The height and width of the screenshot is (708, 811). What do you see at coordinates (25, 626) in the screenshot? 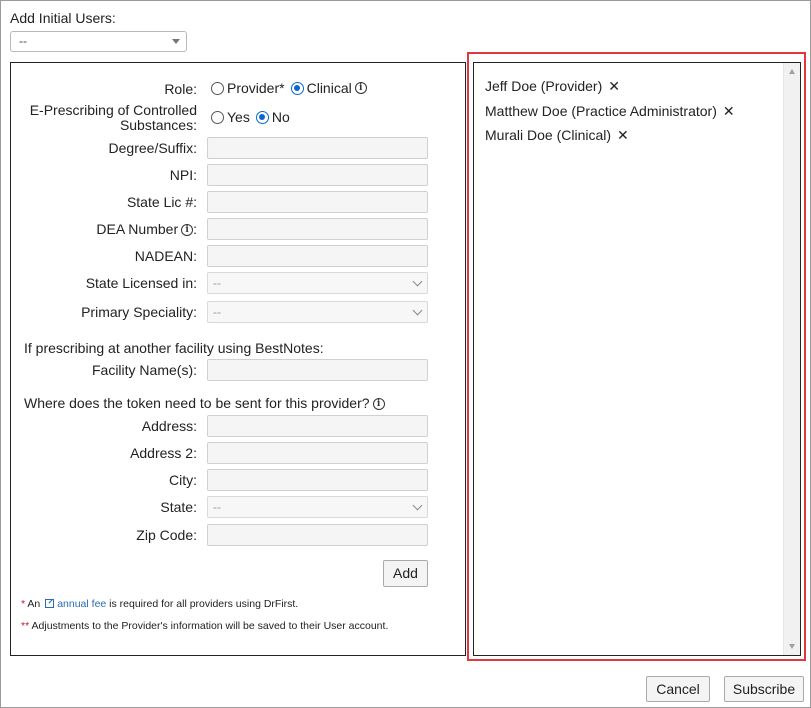
I see `note-double-star: **` at bounding box center [25, 626].